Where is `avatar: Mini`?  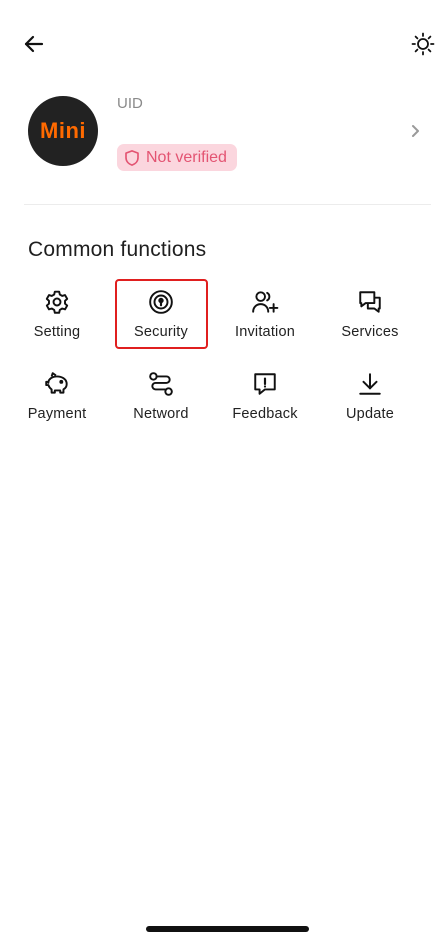 avatar: Mini is located at coordinates (63, 131).